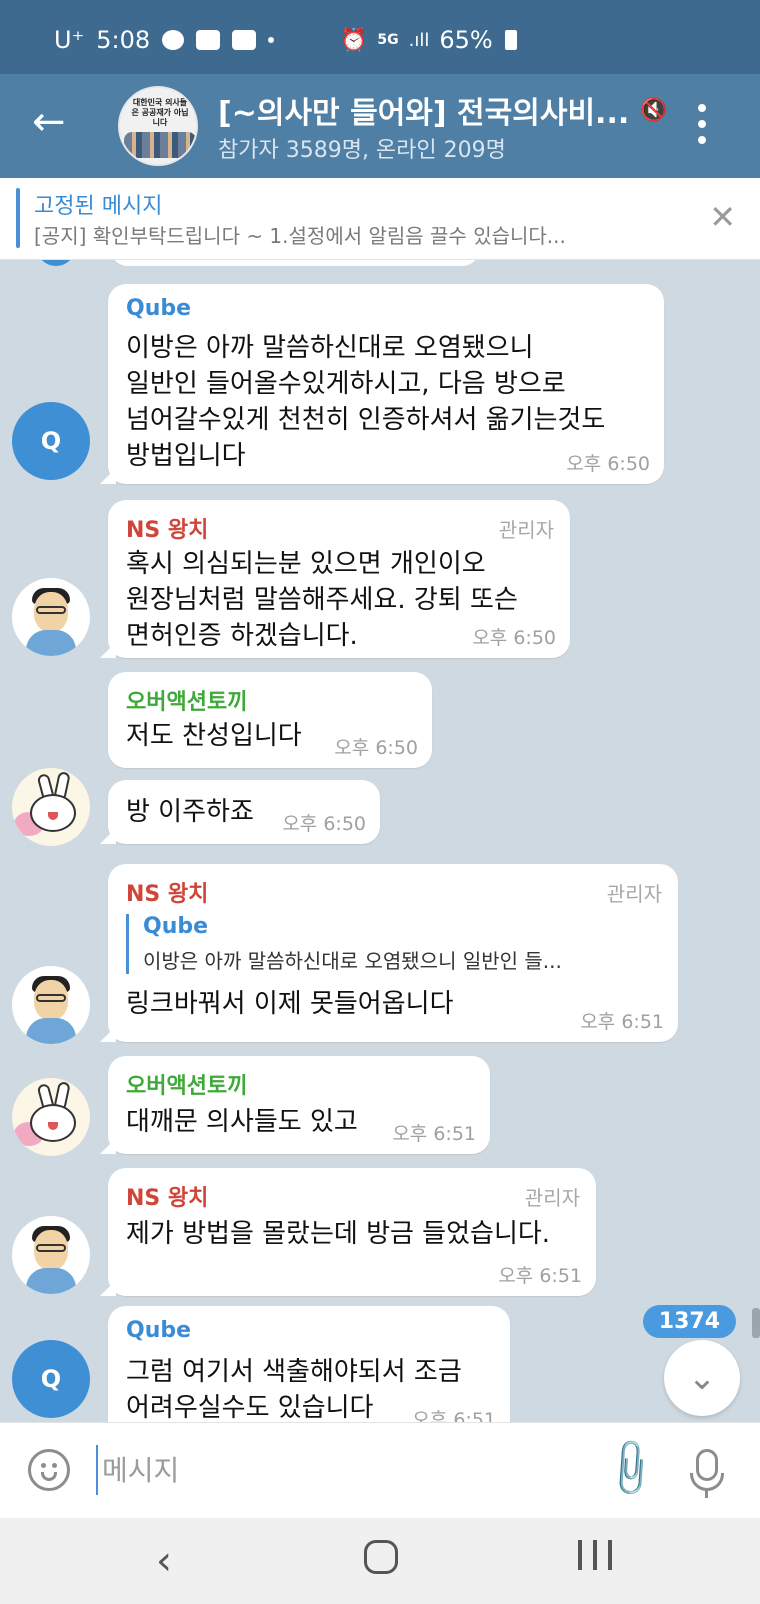 This screenshot has height=1604, width=760. I want to click on message-text: 방 이주하죠, so click(190, 812).